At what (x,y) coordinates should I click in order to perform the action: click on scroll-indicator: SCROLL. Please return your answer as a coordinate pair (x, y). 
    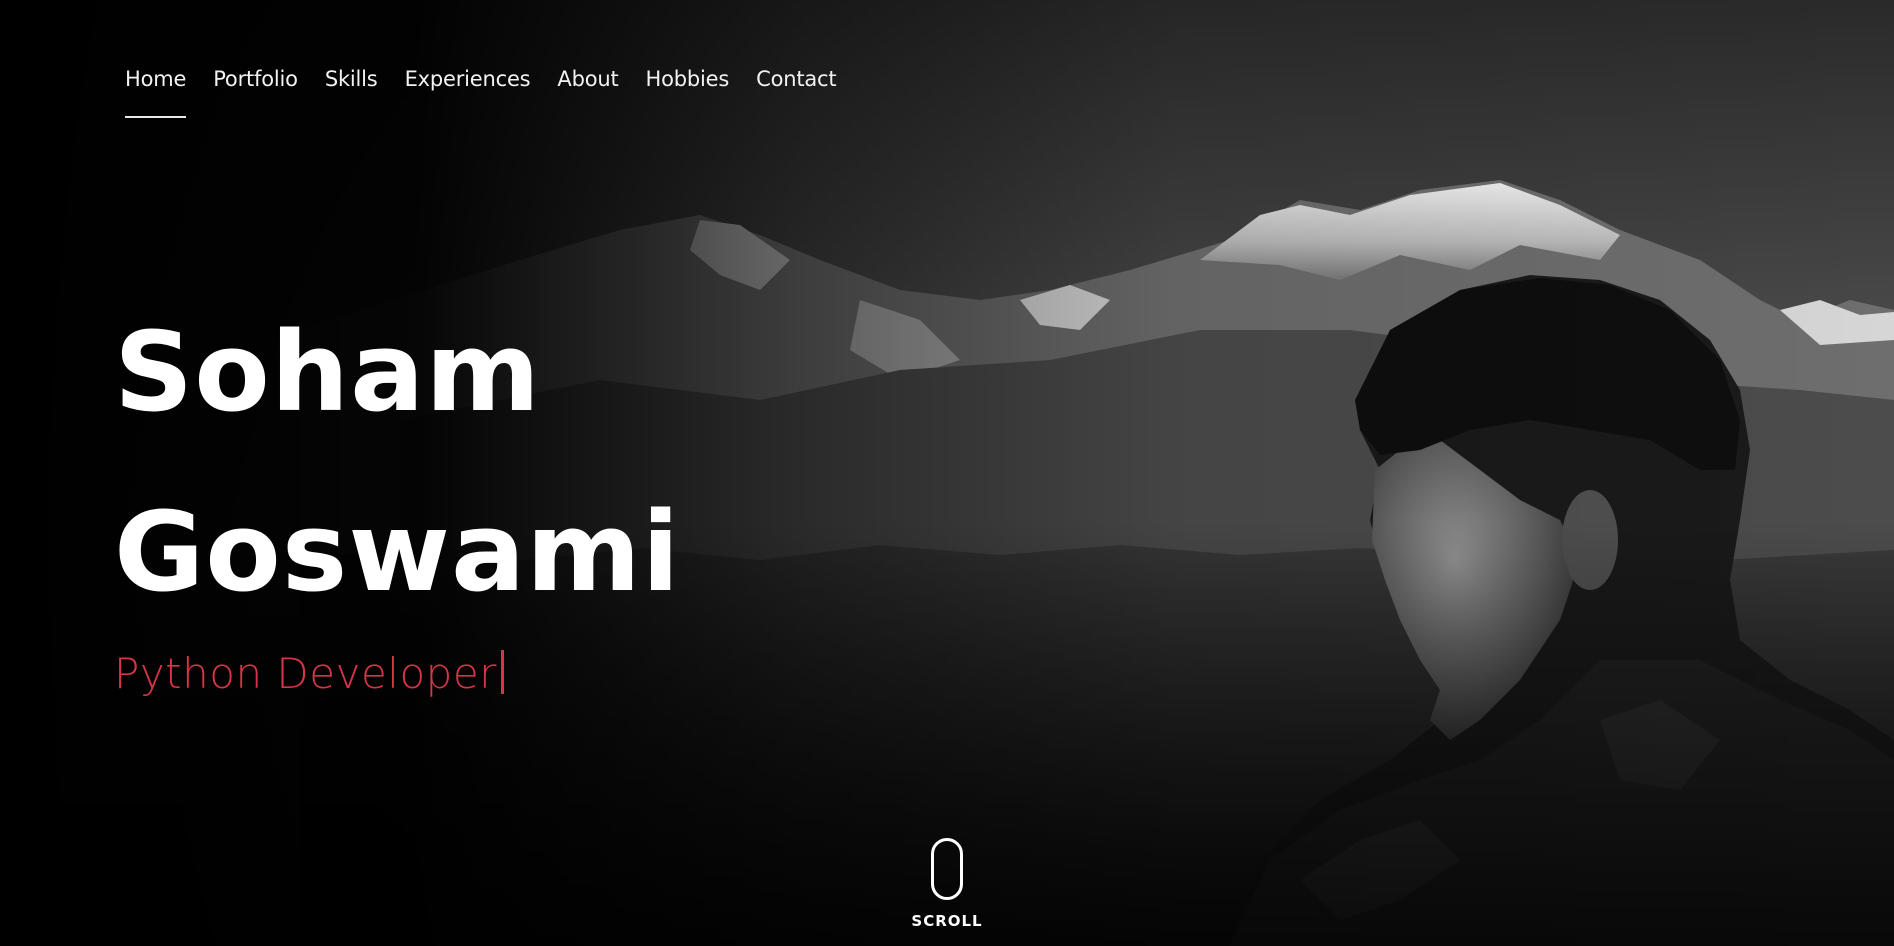
    Looking at the image, I should click on (947, 884).